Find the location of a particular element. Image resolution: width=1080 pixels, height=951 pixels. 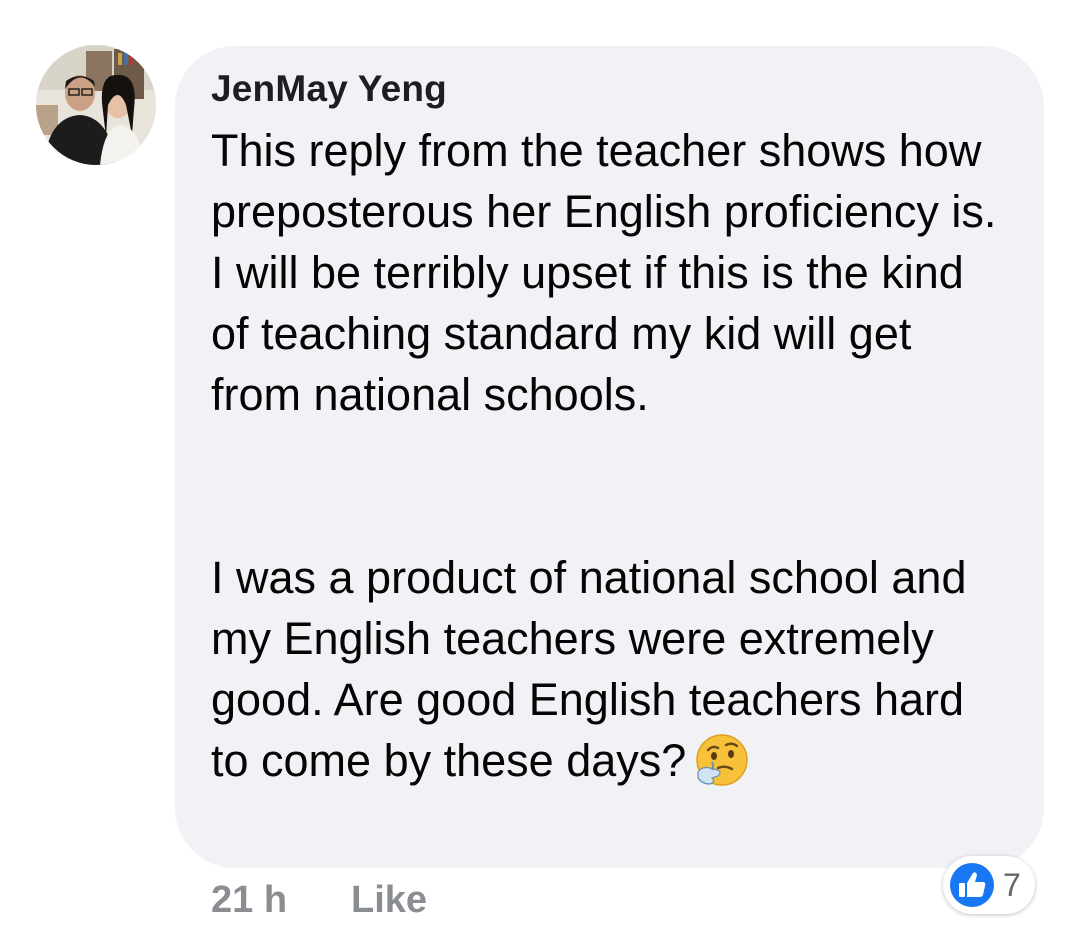

like-reaction-icon is located at coordinates (972, 885).